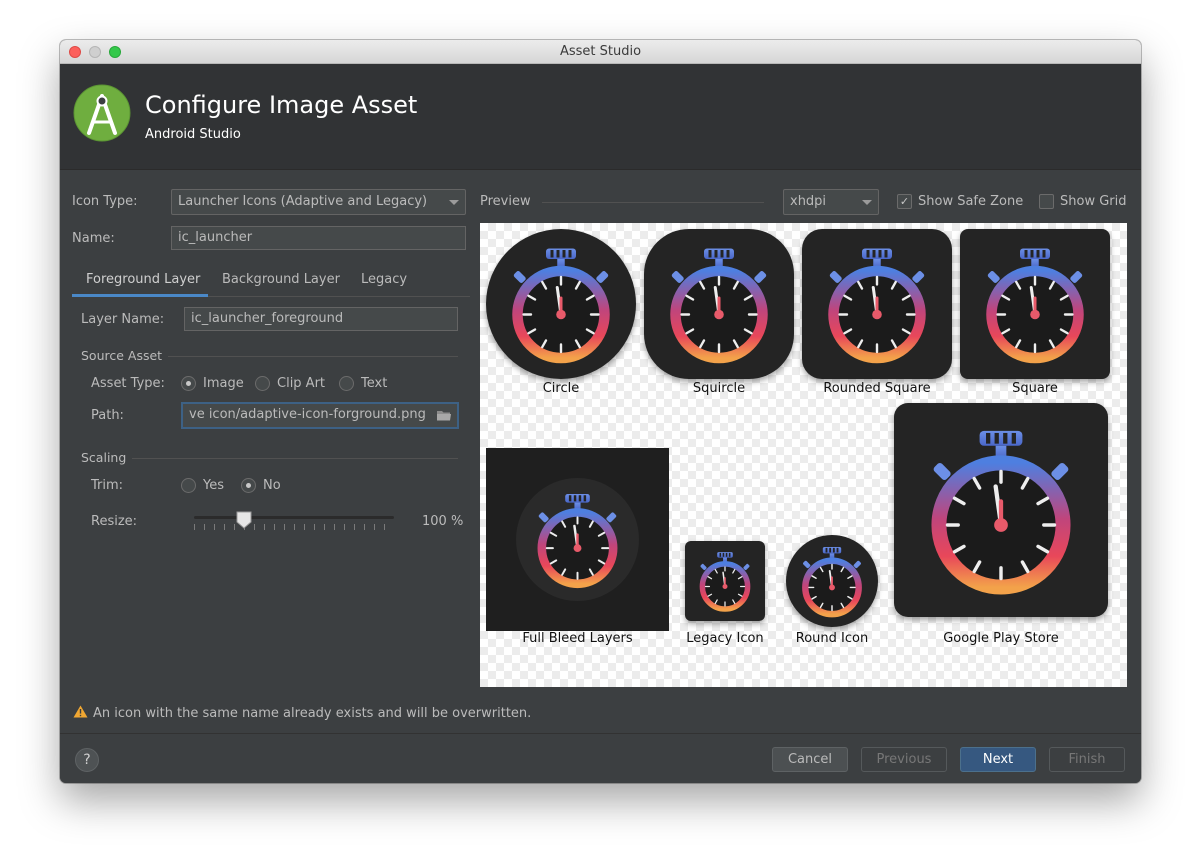  Describe the element at coordinates (87, 760) in the screenshot. I see `help-button: ?` at that location.